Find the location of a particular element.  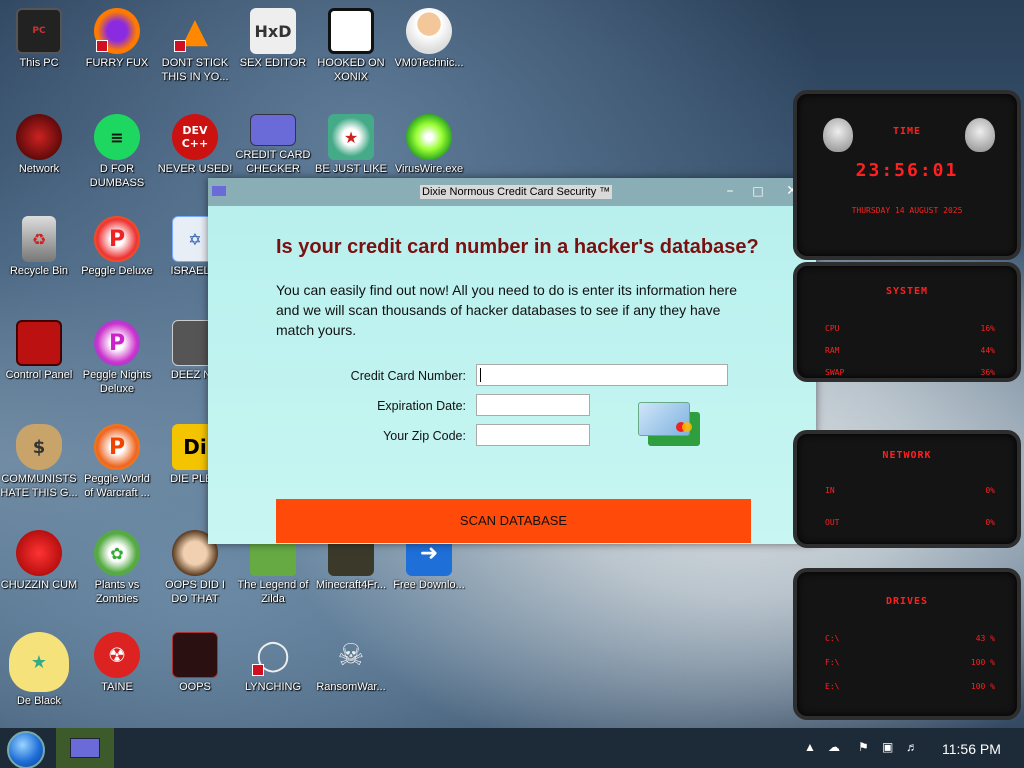

expiration-date-input is located at coordinates (533, 405).